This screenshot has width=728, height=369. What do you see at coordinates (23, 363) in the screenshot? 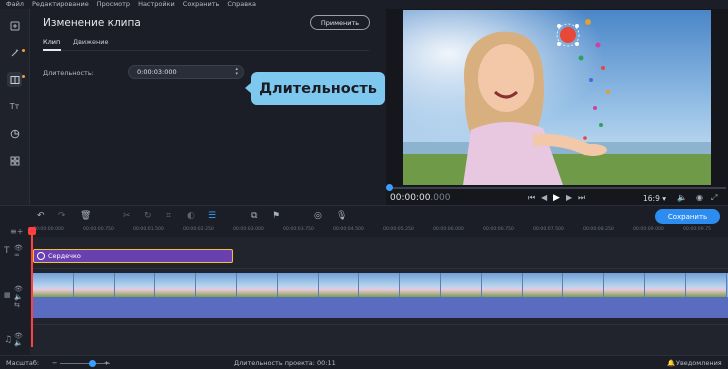
I see `zoom-label: Масштаб:` at bounding box center [23, 363].